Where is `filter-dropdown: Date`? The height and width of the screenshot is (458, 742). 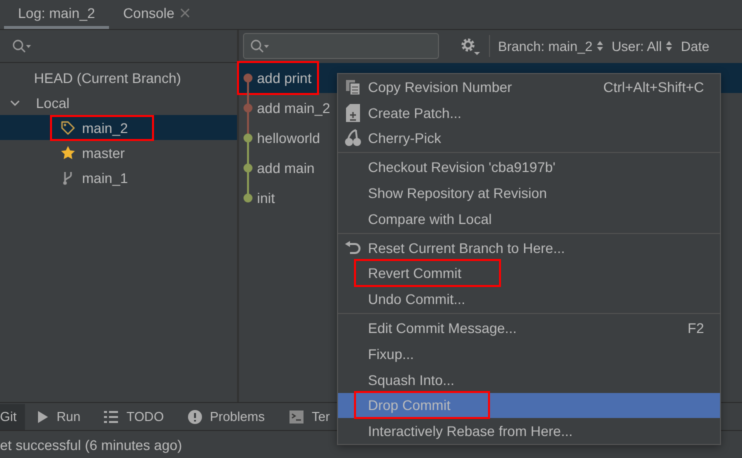 filter-dropdown: Date is located at coordinates (695, 46).